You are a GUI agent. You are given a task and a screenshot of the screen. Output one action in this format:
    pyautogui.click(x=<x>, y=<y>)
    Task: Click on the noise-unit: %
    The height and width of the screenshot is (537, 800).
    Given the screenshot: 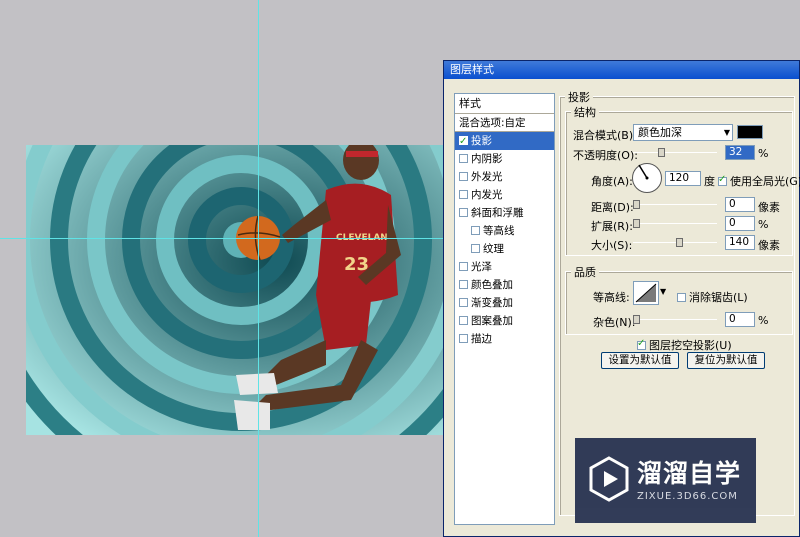 What is the action you would take?
    pyautogui.click(x=763, y=320)
    